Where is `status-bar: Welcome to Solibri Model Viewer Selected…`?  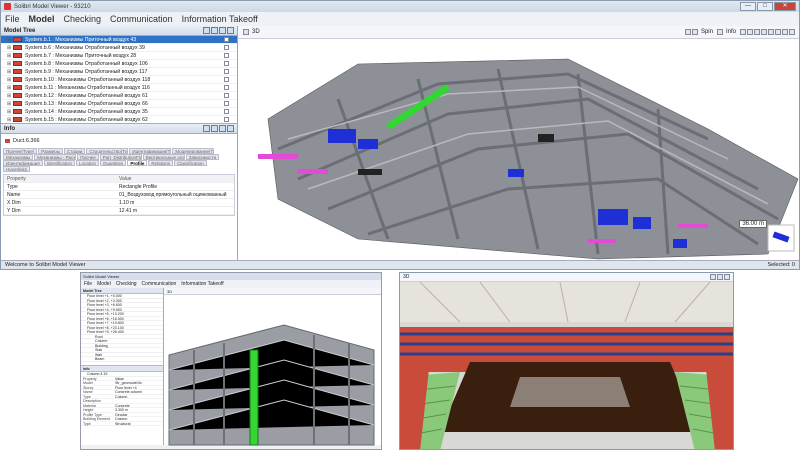
status-bar: Welcome to Solibri Model Viewer Selected… is located at coordinates (400, 264).